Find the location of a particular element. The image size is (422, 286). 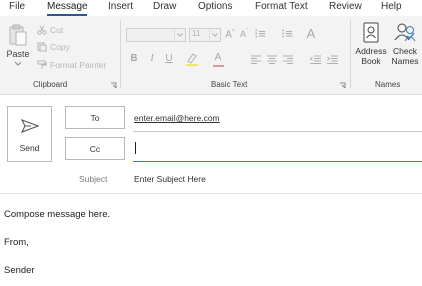

shrink-font-icon: Aˇ is located at coordinates (244, 34).